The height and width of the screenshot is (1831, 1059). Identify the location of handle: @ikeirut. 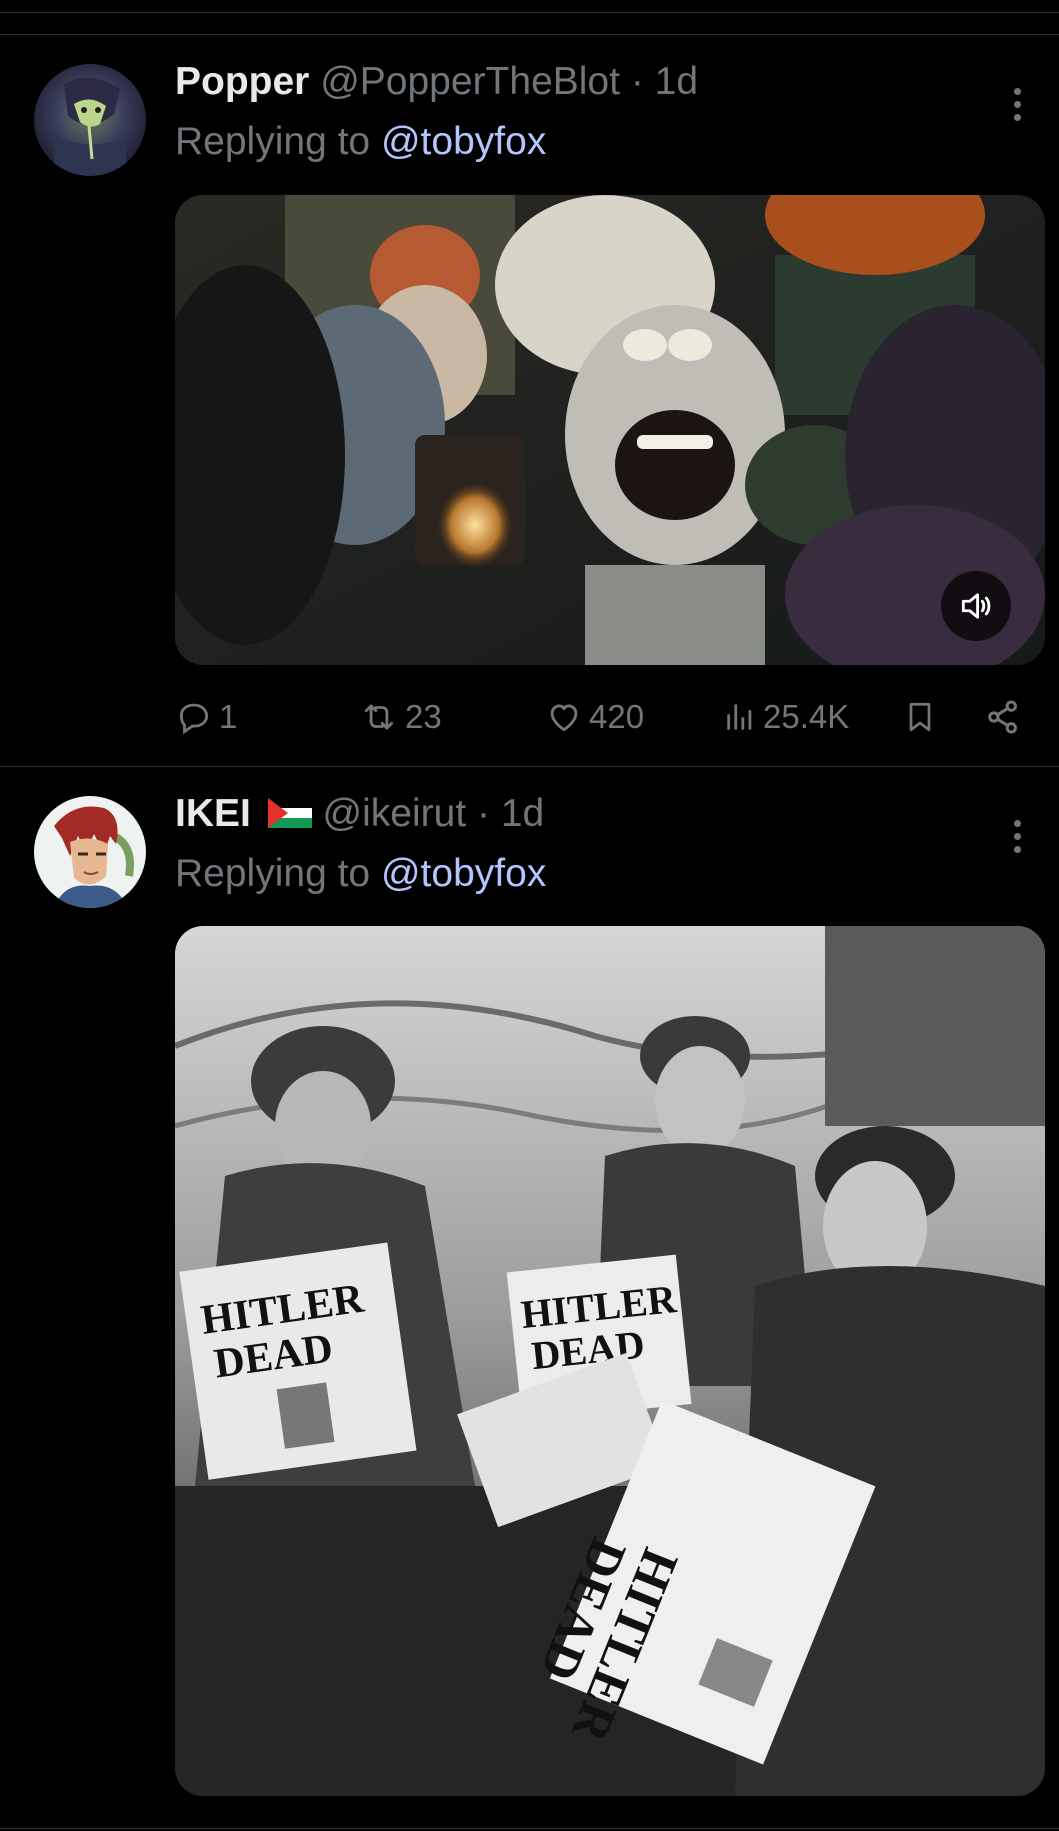
(395, 813).